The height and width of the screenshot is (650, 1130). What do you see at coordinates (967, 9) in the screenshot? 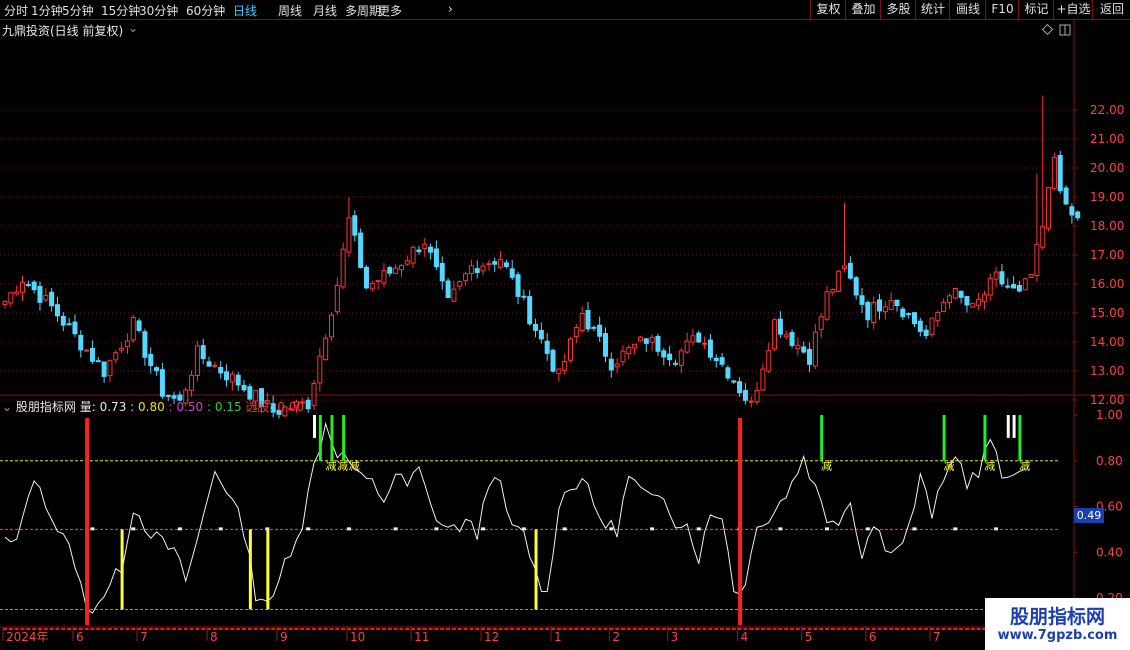
I see `toolbar-button-4: 画线` at bounding box center [967, 9].